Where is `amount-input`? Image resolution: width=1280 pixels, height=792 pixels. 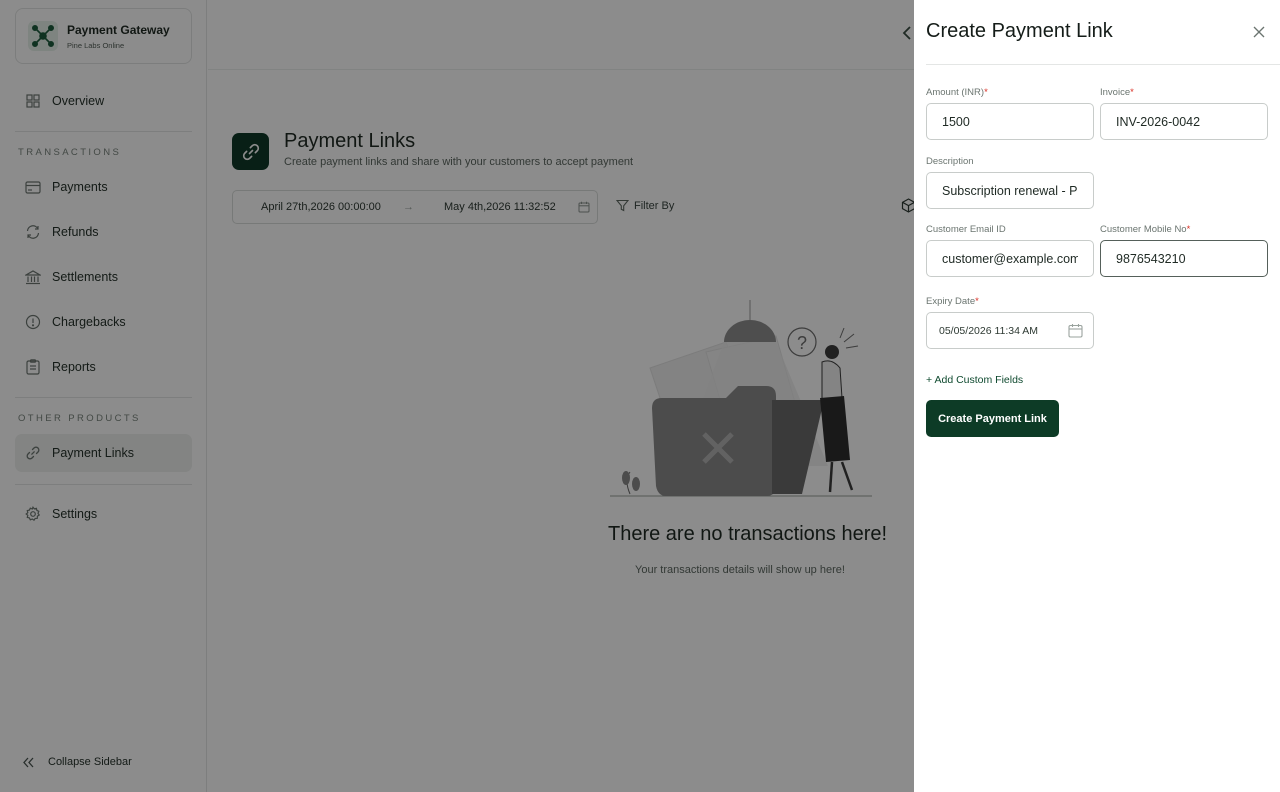 amount-input is located at coordinates (1010, 121).